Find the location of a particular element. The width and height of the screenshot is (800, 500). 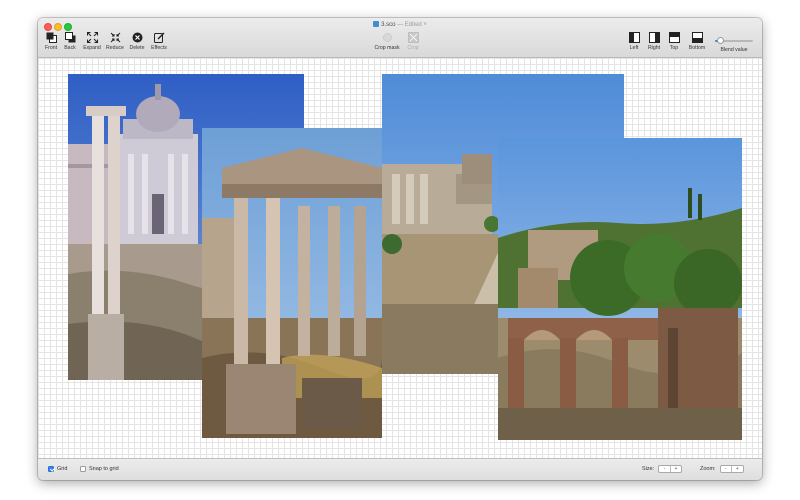

size-stepper: - + is located at coordinates (670, 469).